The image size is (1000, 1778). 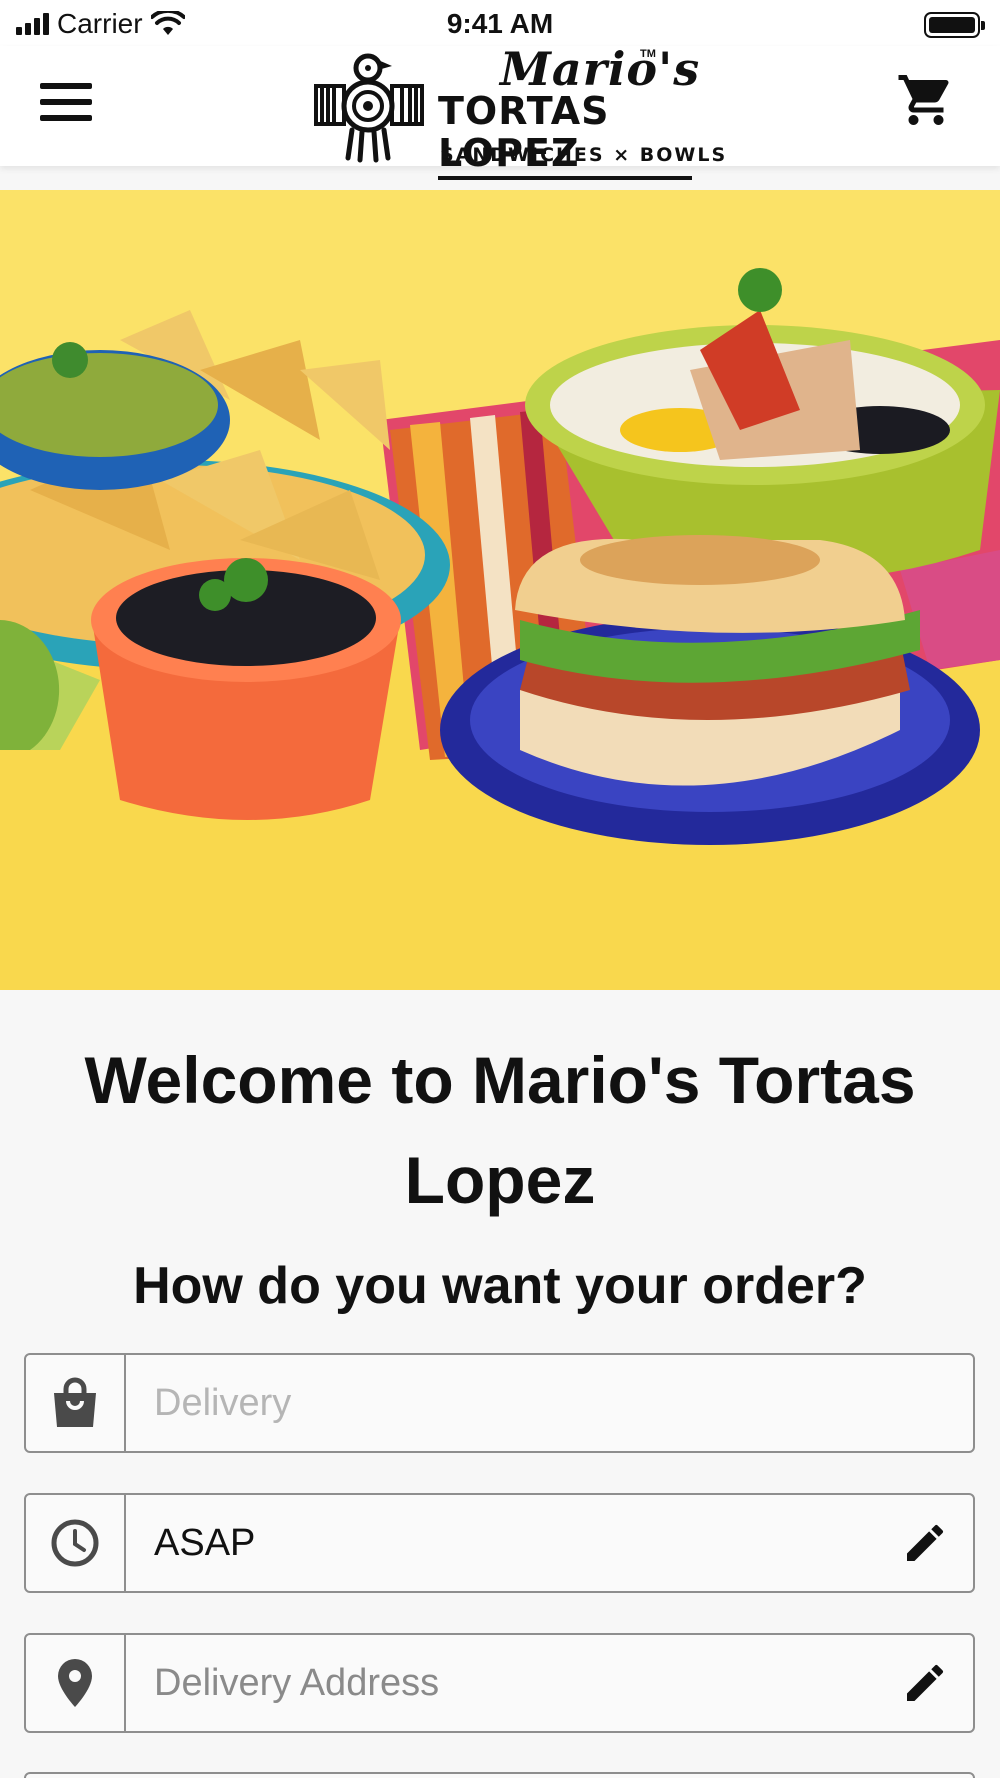 I want to click on logo-script-text: Mario's, so click(x=600, y=69).